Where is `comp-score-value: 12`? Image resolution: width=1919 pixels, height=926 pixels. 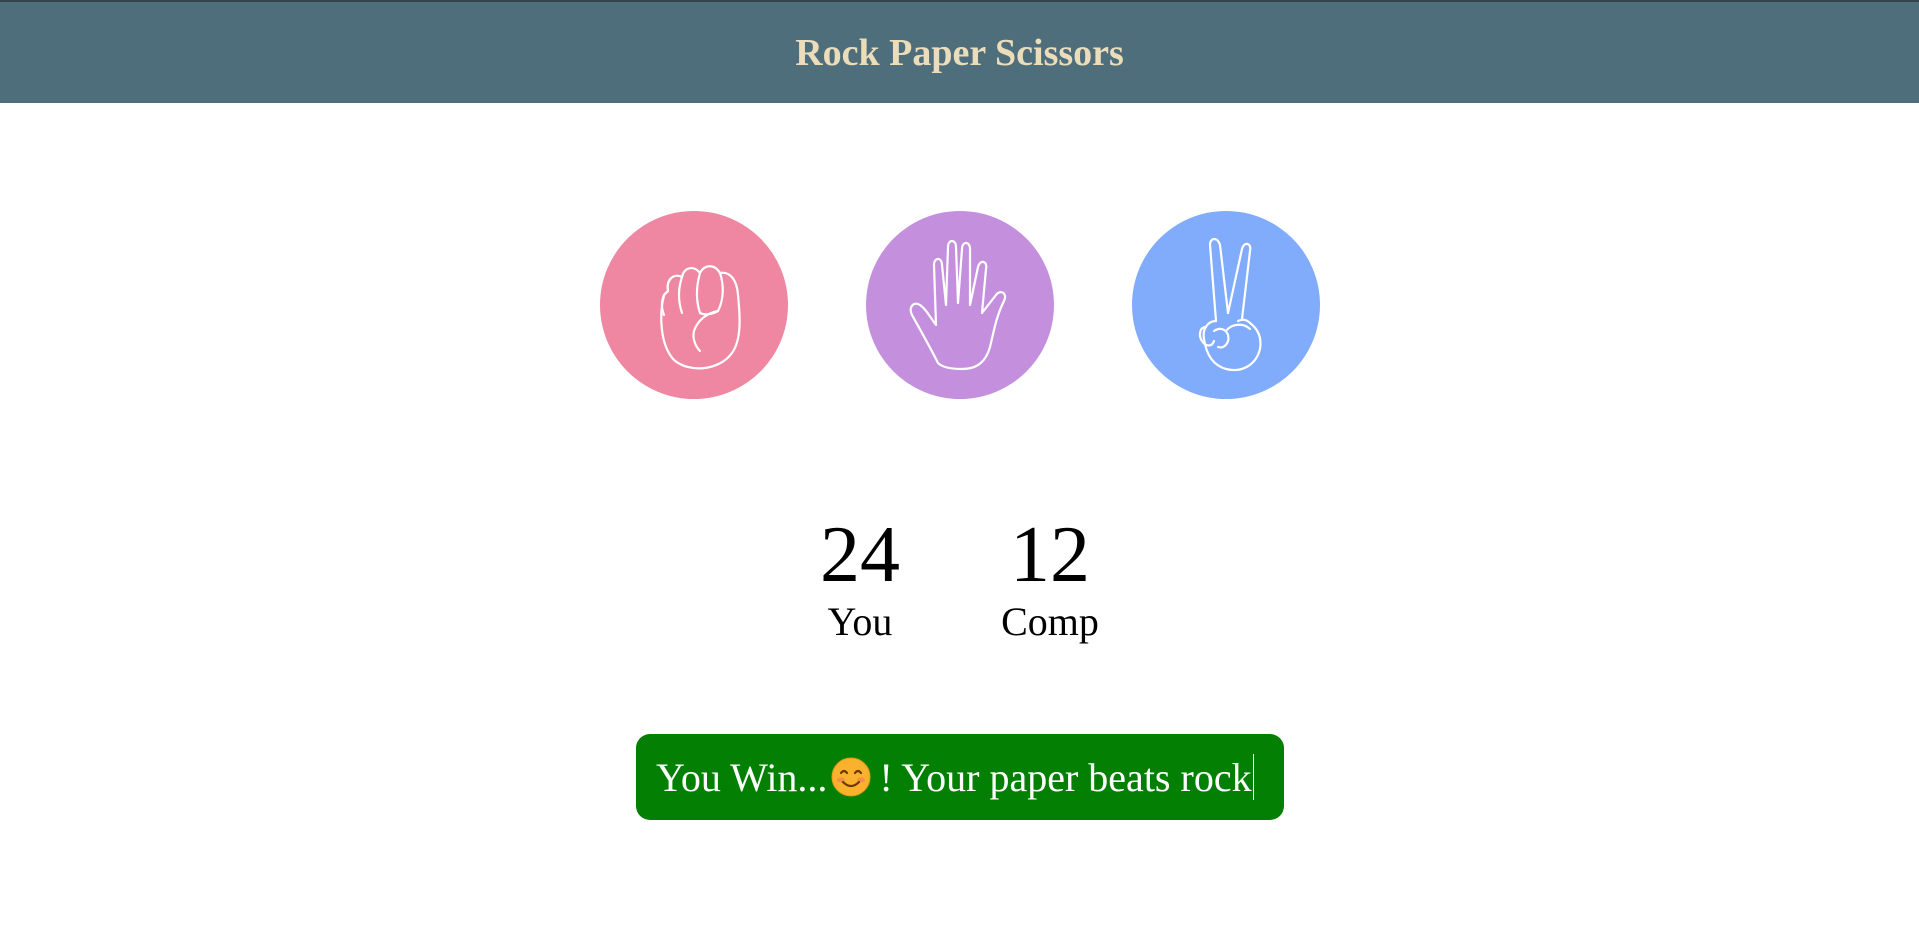
comp-score-value: 12 is located at coordinates (1050, 555).